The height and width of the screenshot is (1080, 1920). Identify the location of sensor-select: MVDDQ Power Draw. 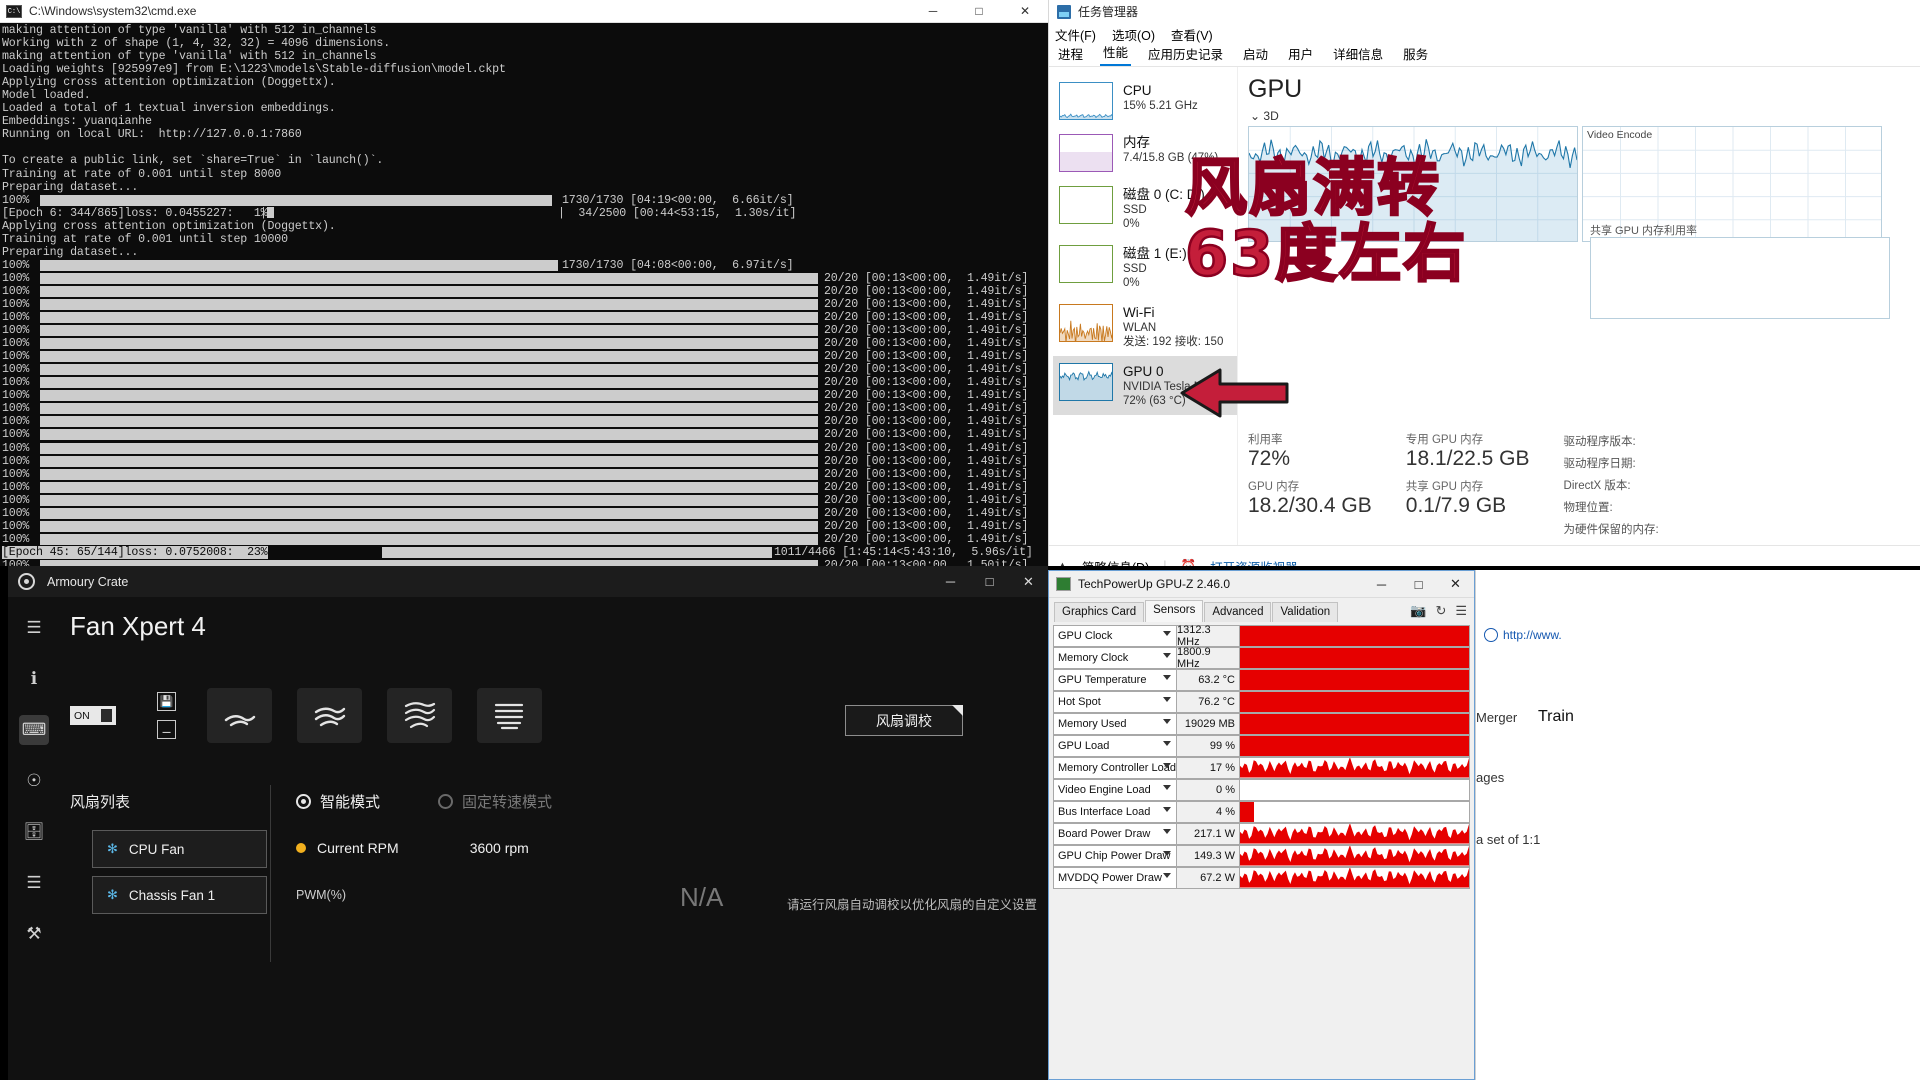
(1115, 878).